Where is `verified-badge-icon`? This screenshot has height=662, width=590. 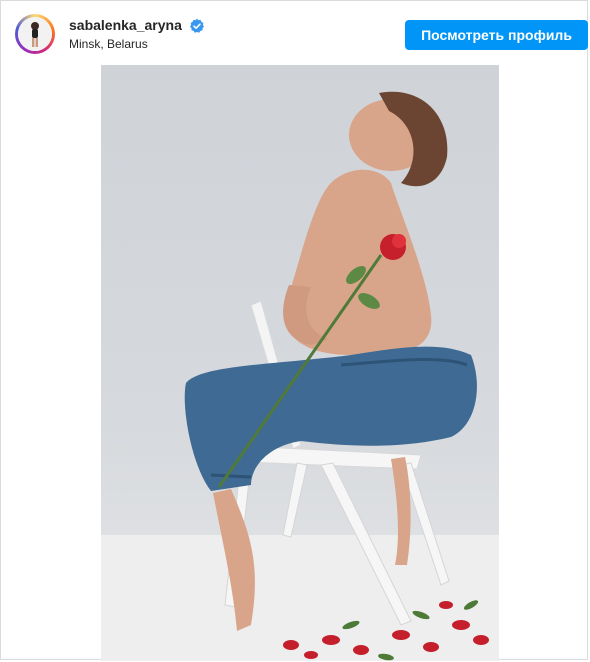 verified-badge-icon is located at coordinates (197, 25).